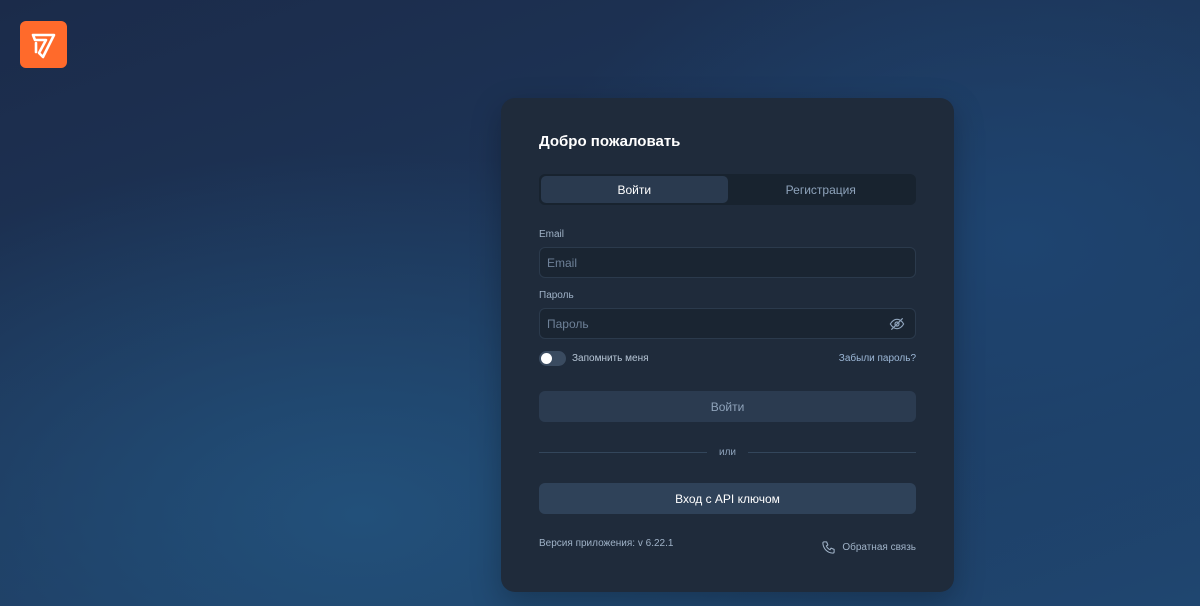 The height and width of the screenshot is (606, 1200). I want to click on bolt-logo-icon, so click(43, 45).